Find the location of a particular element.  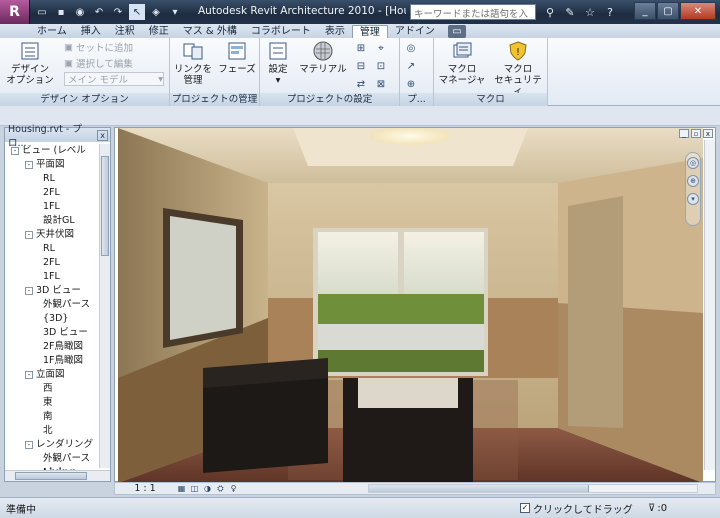

transfer-standards-icon: ⇄ is located at coordinates (361, 84).